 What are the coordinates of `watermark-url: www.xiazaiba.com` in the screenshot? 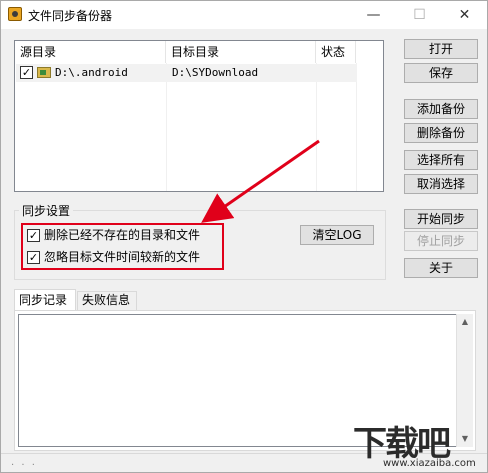 It's located at (429, 463).